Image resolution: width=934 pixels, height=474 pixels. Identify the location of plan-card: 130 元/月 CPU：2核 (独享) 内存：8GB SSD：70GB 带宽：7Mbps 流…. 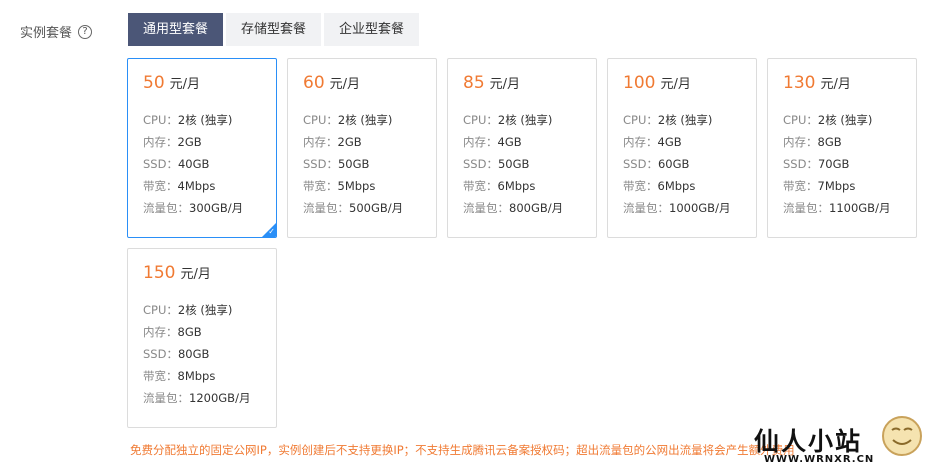
(842, 148).